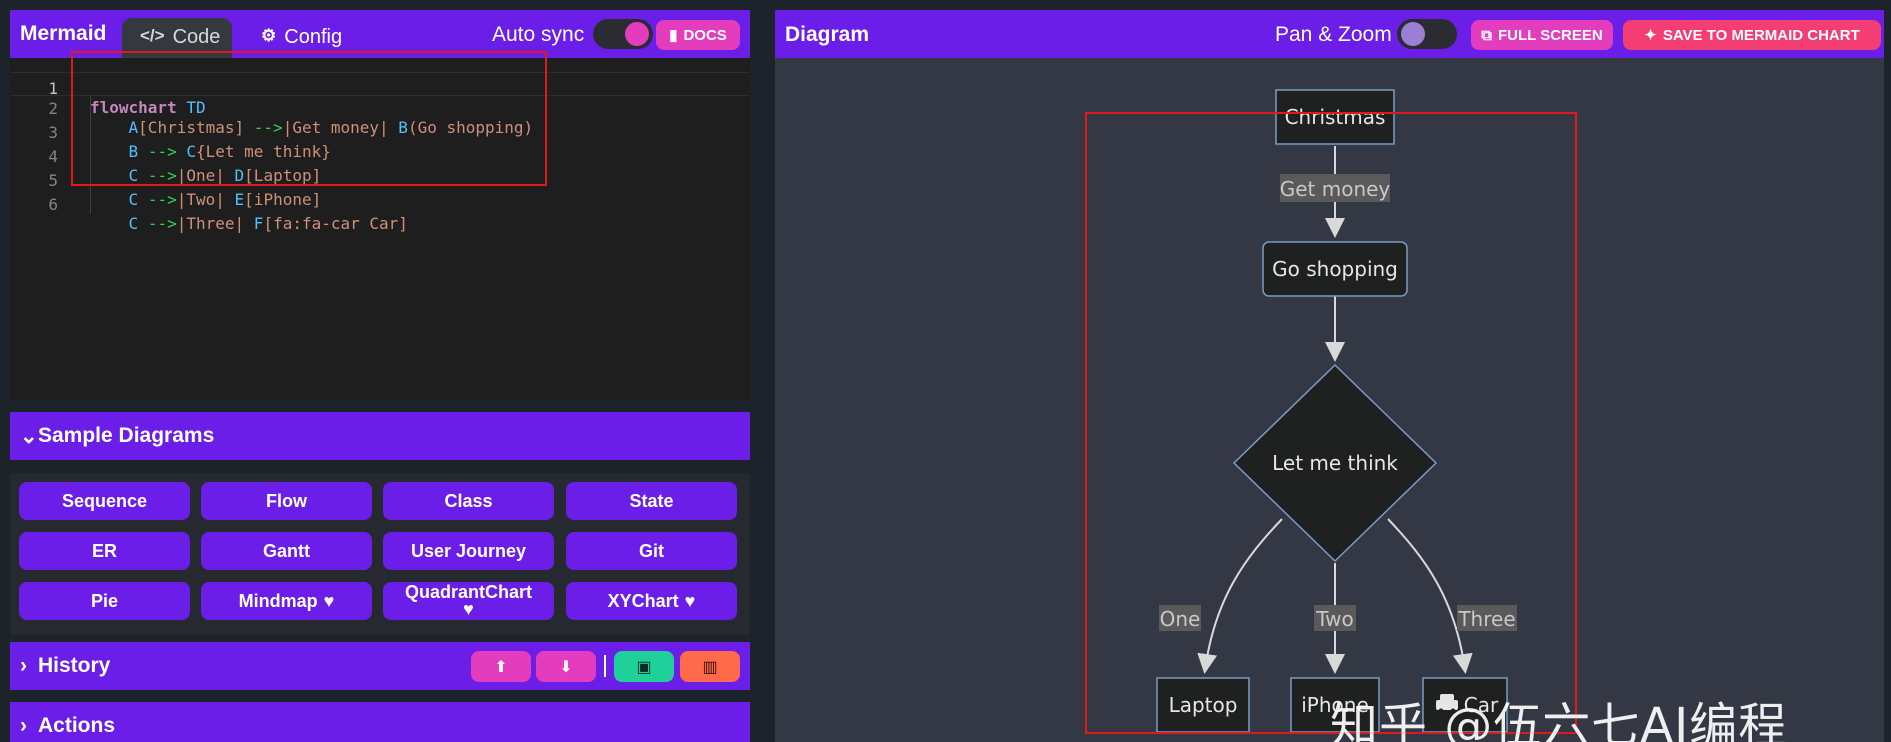 The height and width of the screenshot is (742, 1891). Describe the element at coordinates (1427, 34) in the screenshot. I see `pan-zoom-toggle` at that location.